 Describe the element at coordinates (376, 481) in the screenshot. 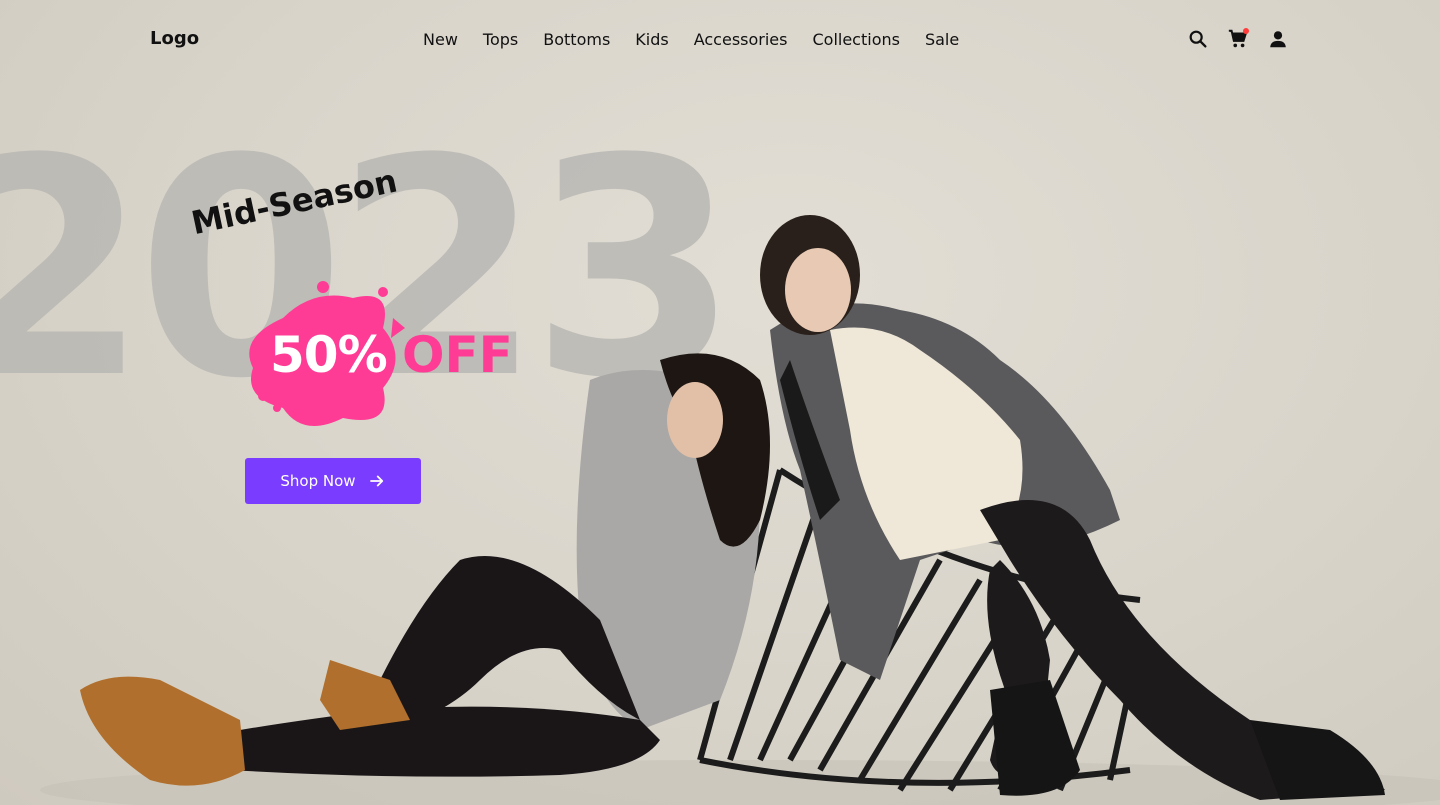

I see `arrow-right-icon` at that location.